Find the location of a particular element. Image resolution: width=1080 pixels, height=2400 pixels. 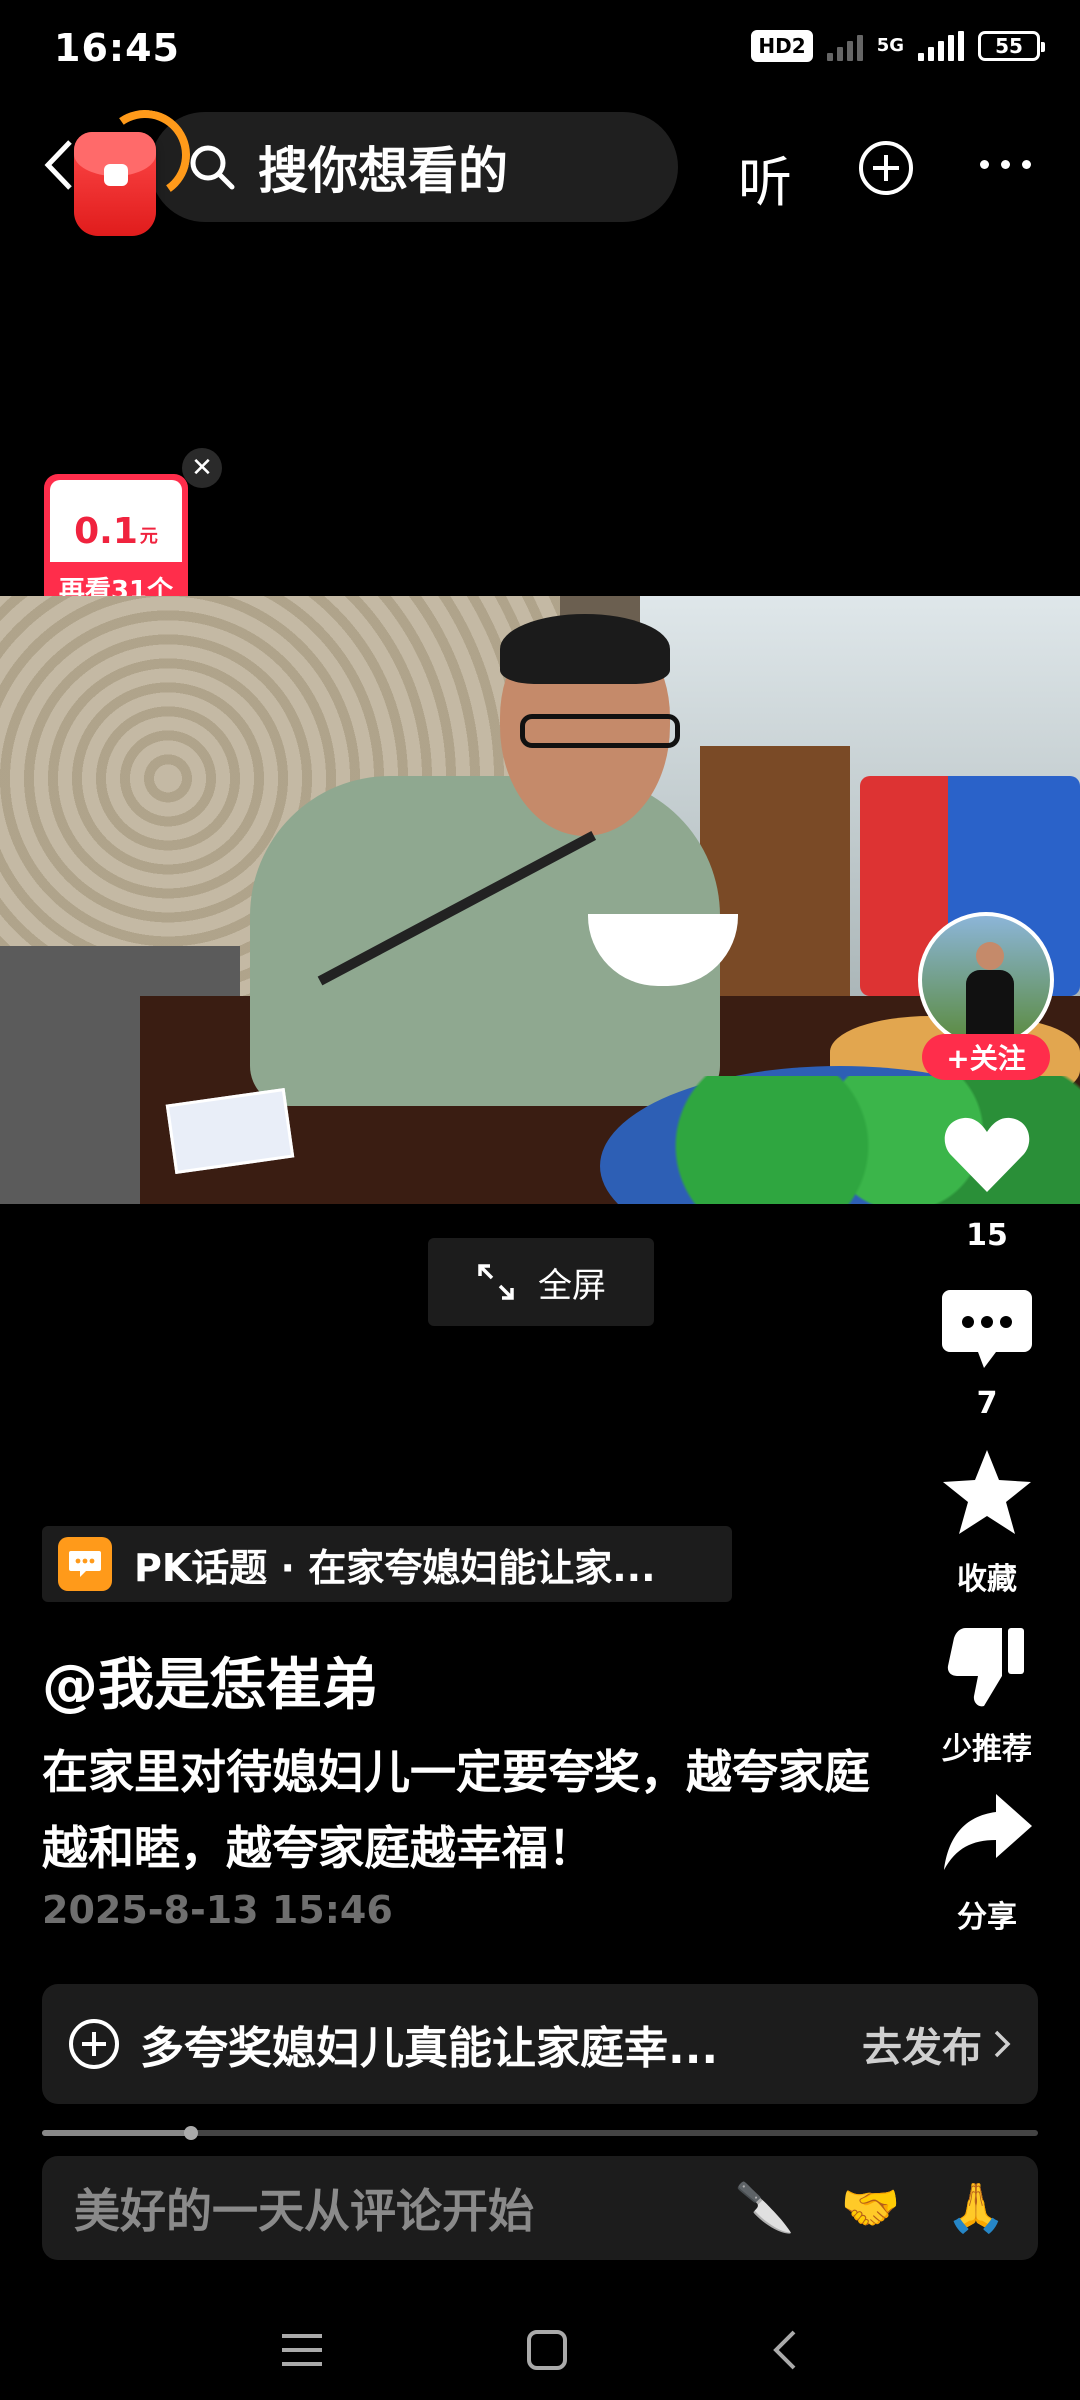

author-name: @我是恁崔弟 is located at coordinates (210, 1680).